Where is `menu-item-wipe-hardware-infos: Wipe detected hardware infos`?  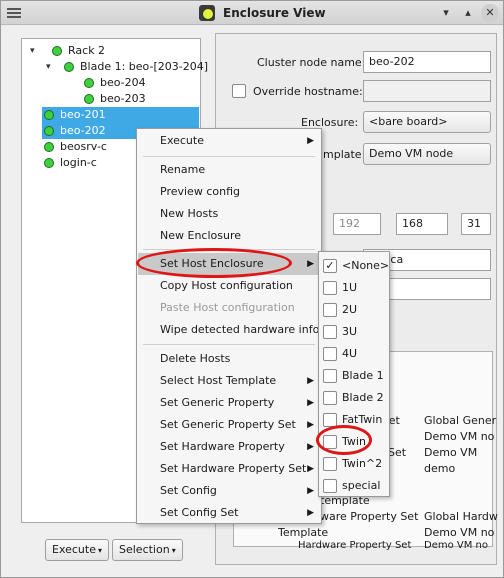
menu-item-wipe-hardware-infos: Wipe detected hardware infos is located at coordinates (231, 330).